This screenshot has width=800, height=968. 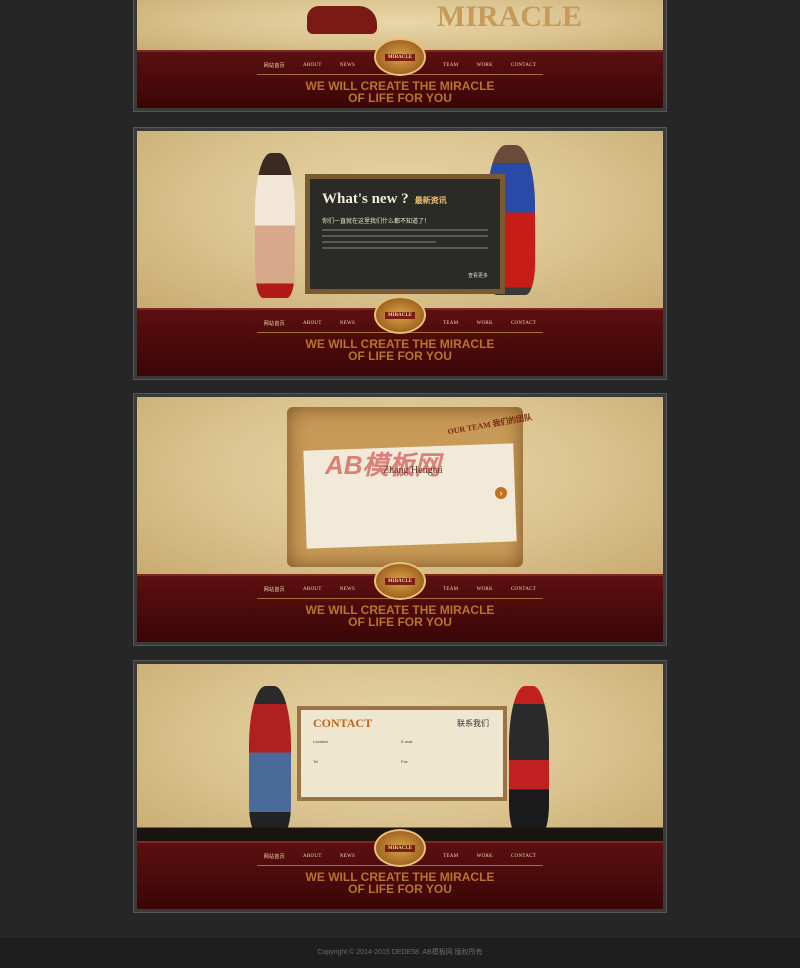 I want to click on news-banner: What's new ? 最新资讯 你们一直就在这里我们什么都不知道了！ 查看更多, so click(x=400, y=223).